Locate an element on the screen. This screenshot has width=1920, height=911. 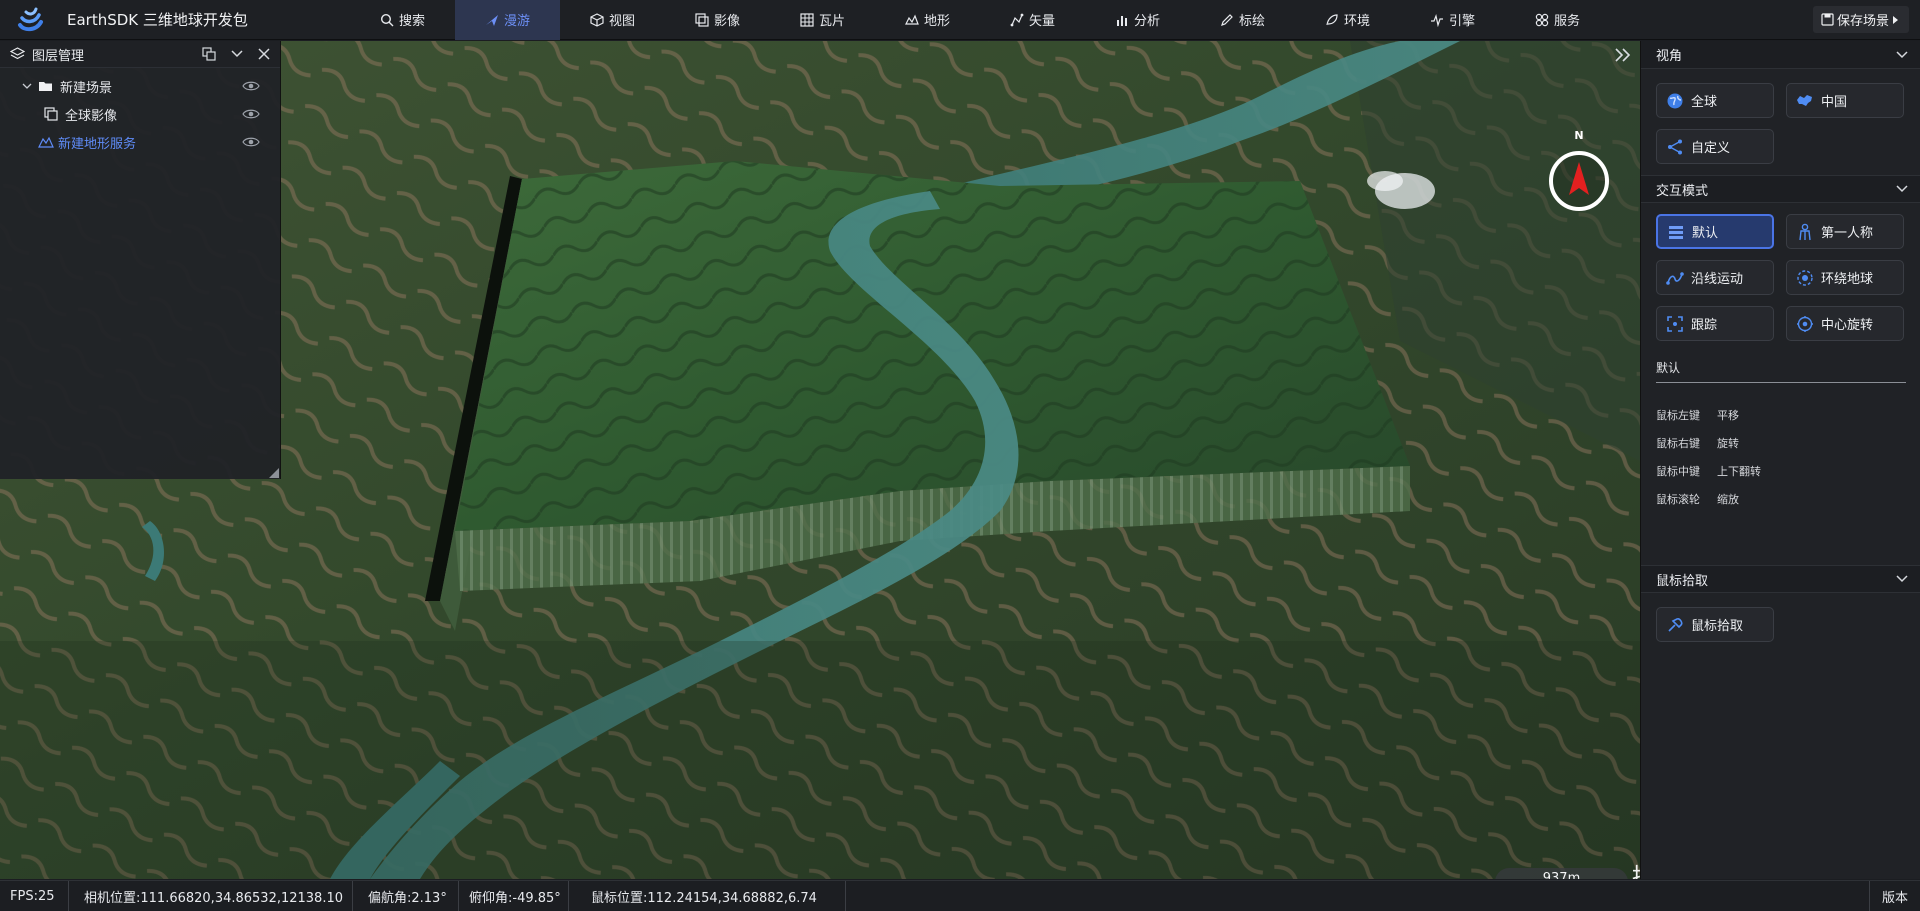
view-buttons: 全球 中国 自定义 is located at coordinates (1780, 120).